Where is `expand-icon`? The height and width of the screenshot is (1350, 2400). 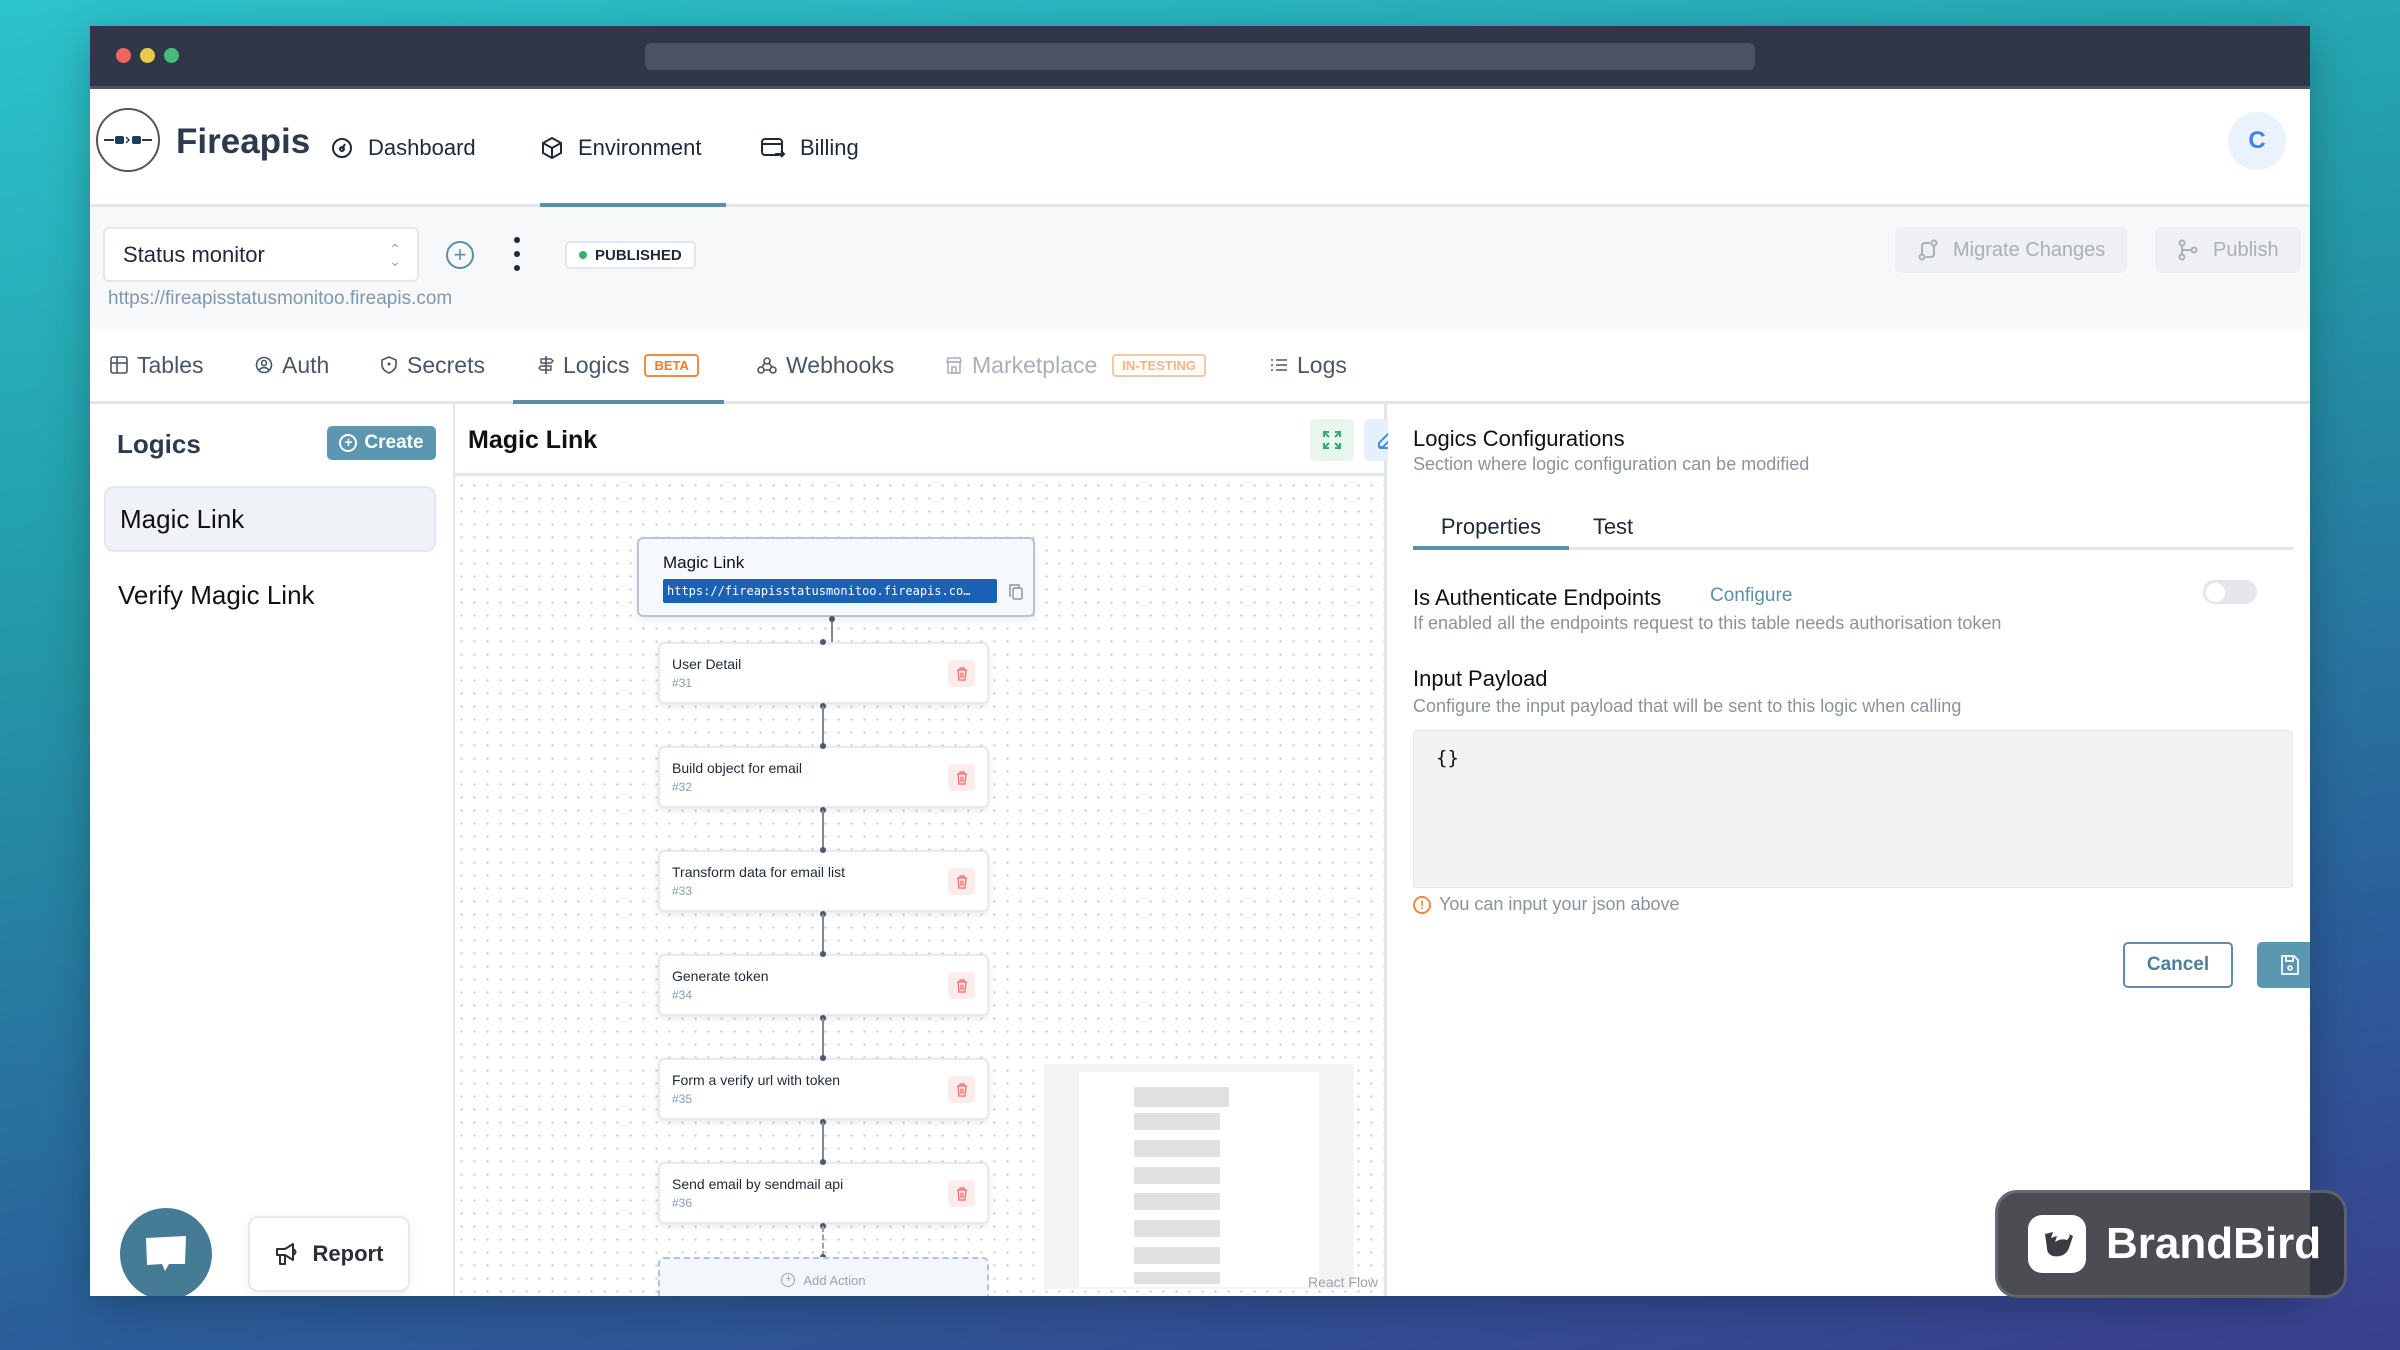 expand-icon is located at coordinates (1332, 440).